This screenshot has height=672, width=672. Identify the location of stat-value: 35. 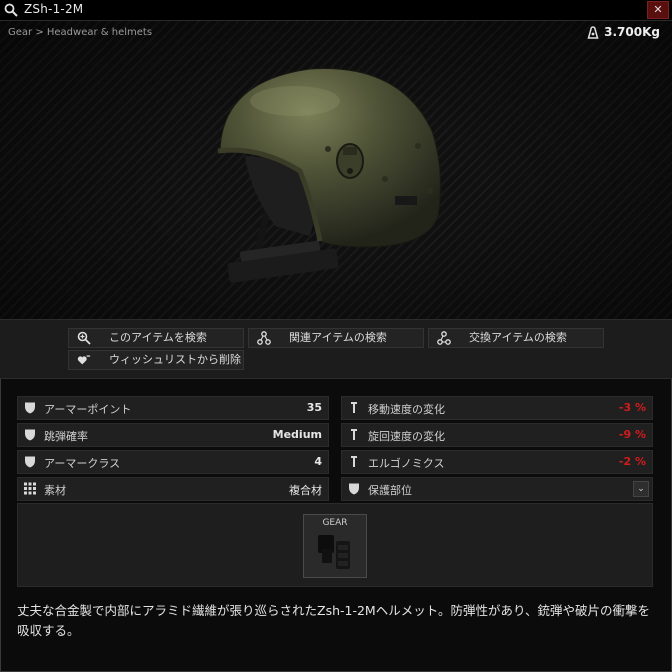
(314, 407).